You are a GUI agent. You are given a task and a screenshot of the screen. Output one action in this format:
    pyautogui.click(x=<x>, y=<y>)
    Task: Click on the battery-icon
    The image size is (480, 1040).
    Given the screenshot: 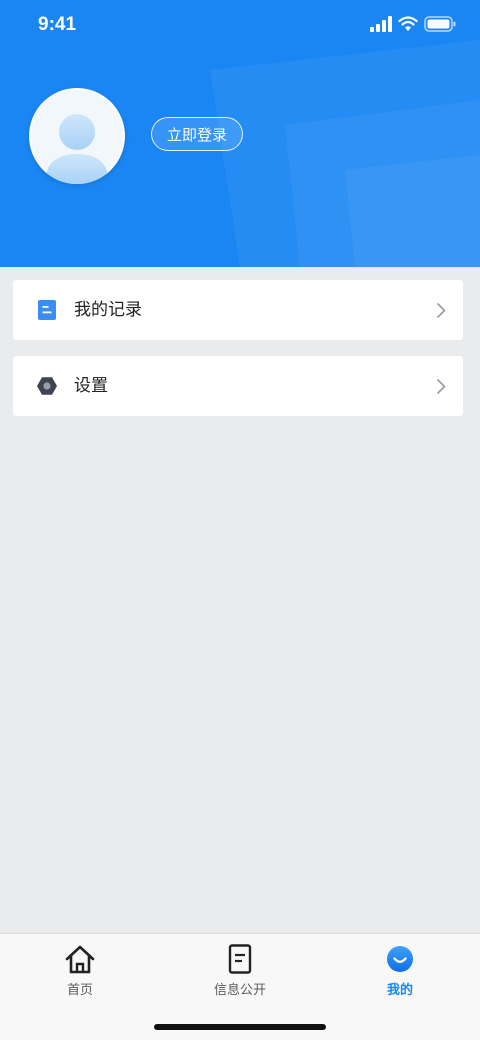 What is the action you would take?
    pyautogui.click(x=440, y=24)
    